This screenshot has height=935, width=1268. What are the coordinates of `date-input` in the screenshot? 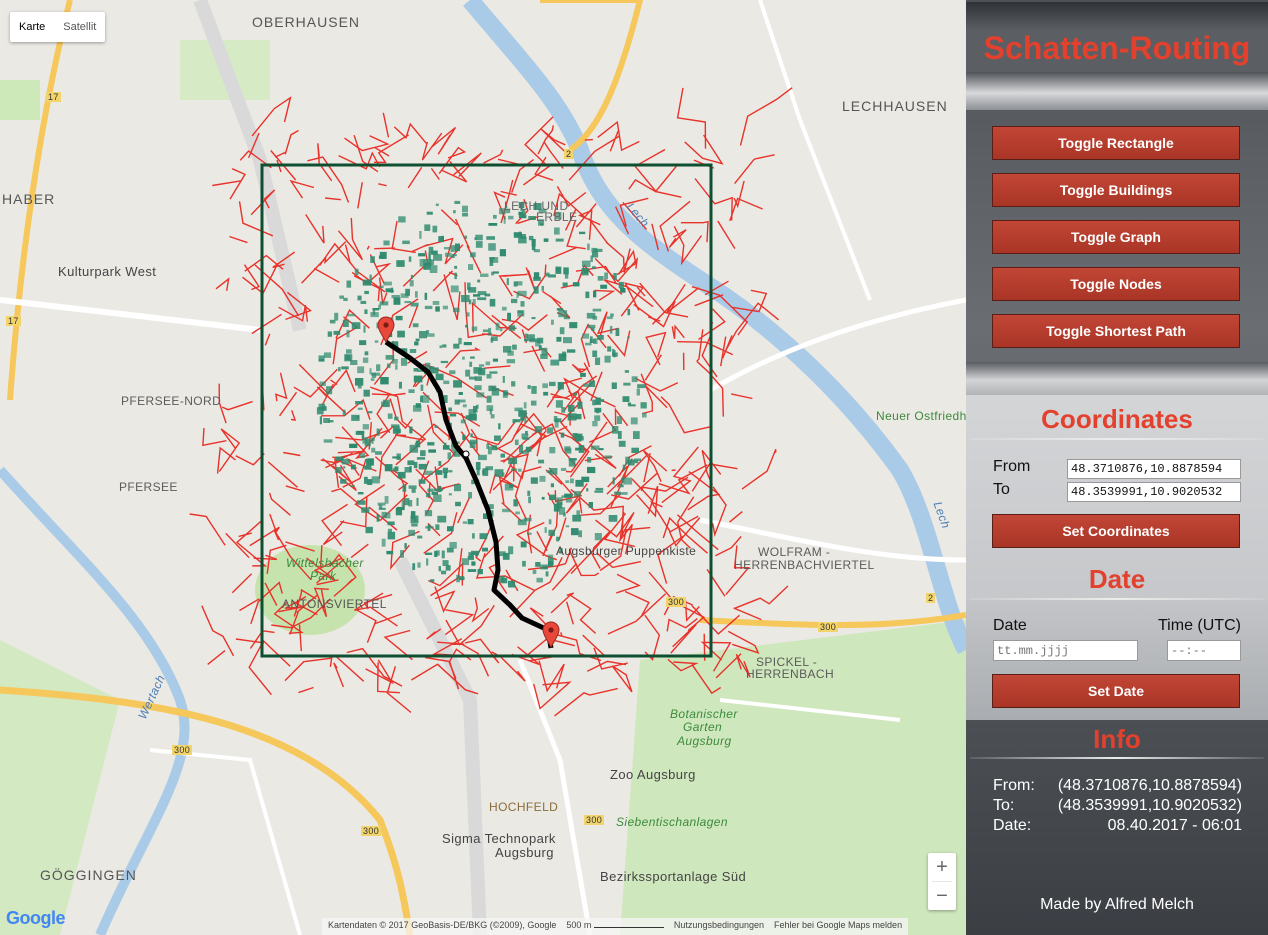 It's located at (1065, 650).